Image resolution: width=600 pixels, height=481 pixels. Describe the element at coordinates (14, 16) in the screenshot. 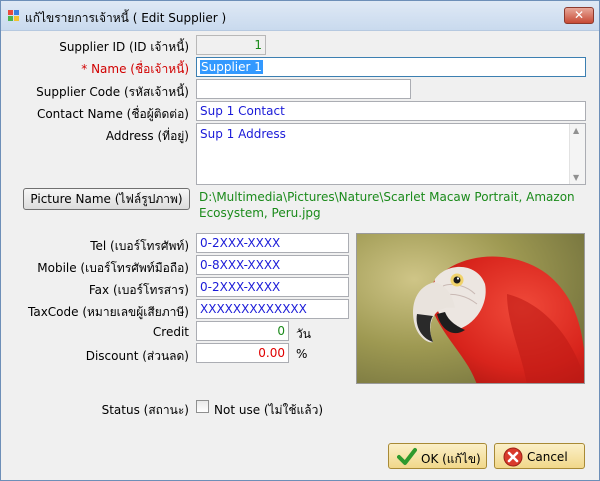

I see `app-icon` at that location.